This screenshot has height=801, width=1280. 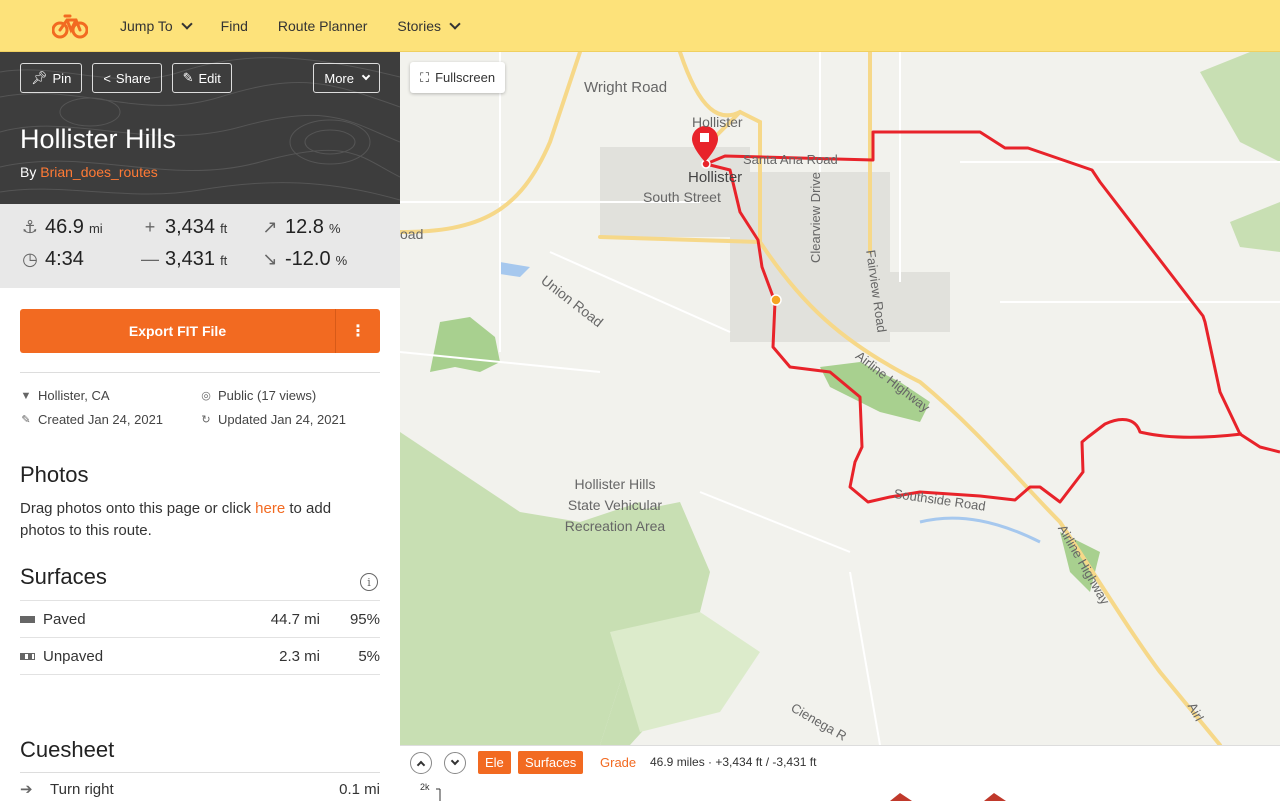 I want to click on elevation-profile, so click(x=721, y=794).